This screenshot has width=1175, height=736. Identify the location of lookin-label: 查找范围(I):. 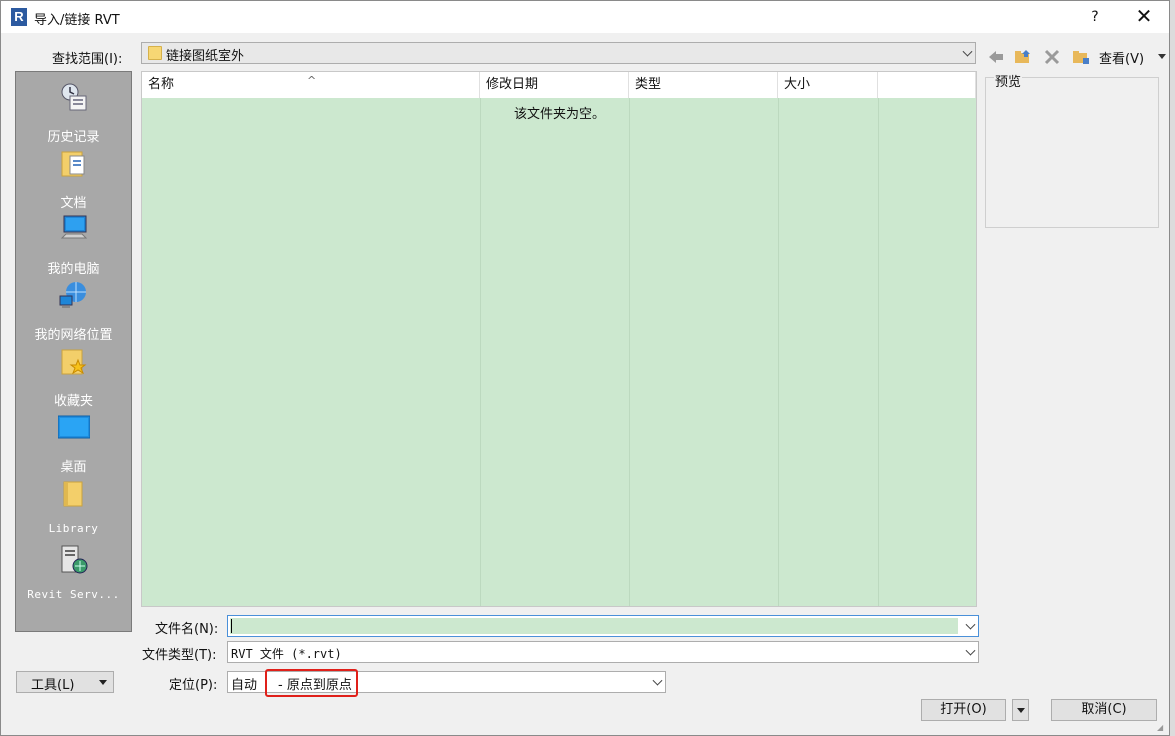
(87, 59).